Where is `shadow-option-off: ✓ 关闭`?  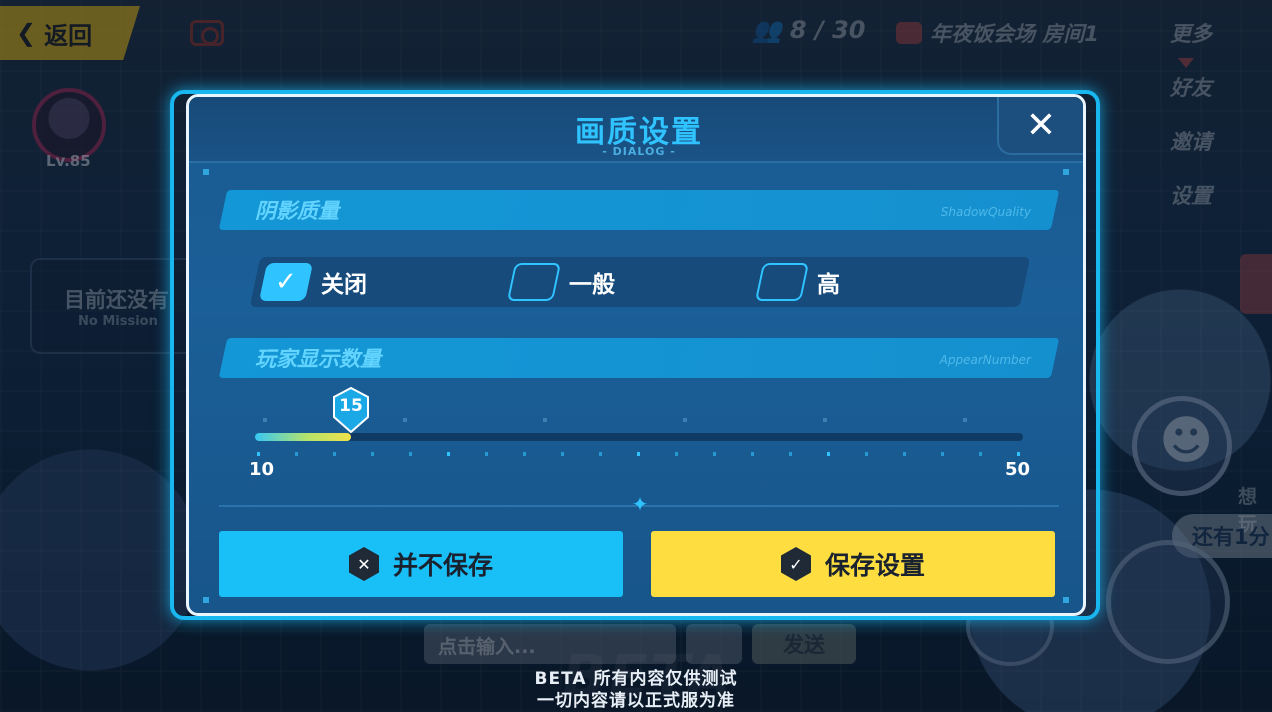 shadow-option-off: ✓ 关闭 is located at coordinates (312, 282).